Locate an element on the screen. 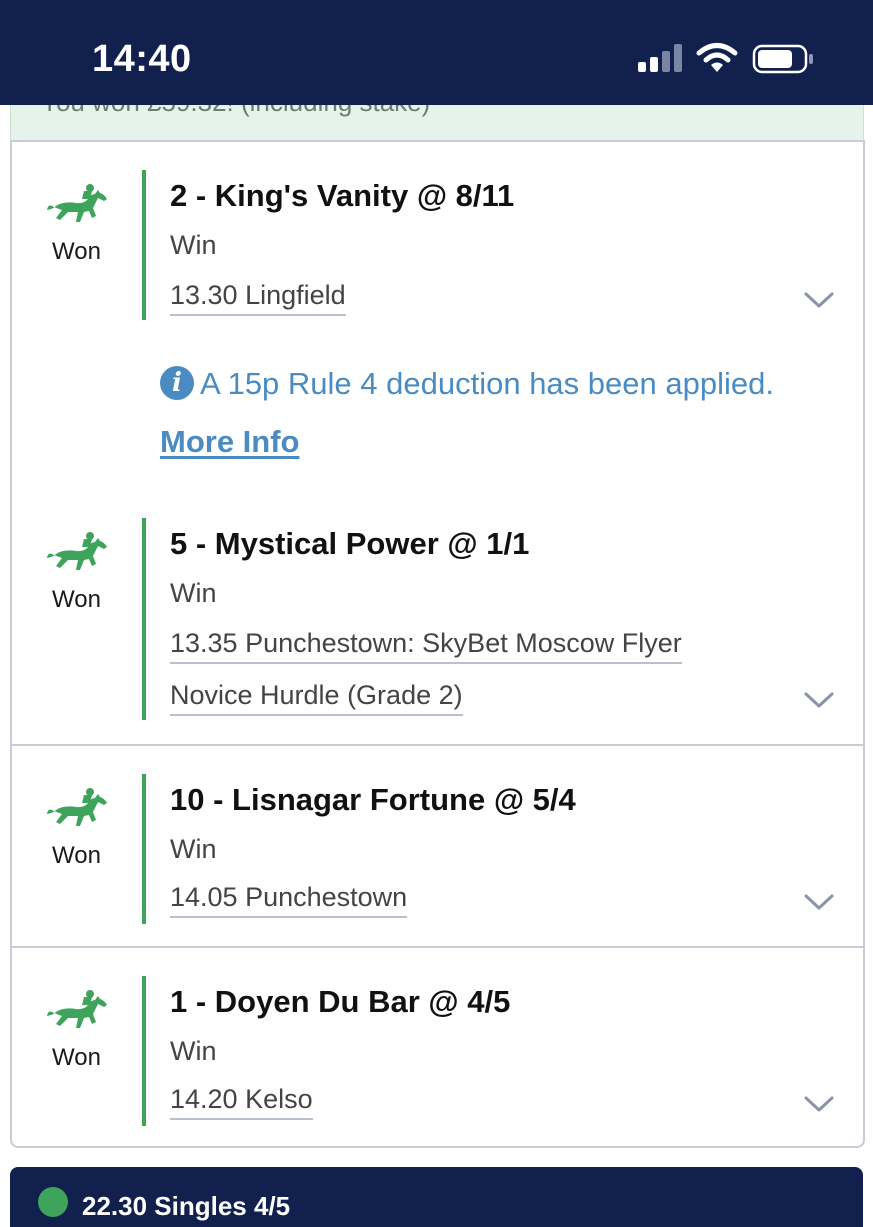  selection-title: 5 - Mystical Power @ 1/1 is located at coordinates (350, 543).